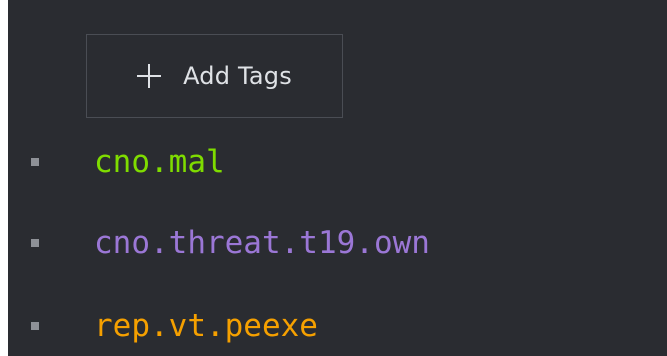 Image resolution: width=667 pixels, height=356 pixels. Describe the element at coordinates (206, 326) in the screenshot. I see `tag-name: rep.vt.peexe` at that location.